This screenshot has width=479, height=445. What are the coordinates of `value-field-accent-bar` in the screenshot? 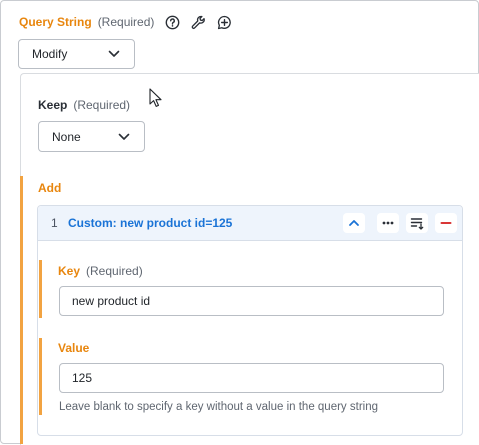 It's located at (40, 376).